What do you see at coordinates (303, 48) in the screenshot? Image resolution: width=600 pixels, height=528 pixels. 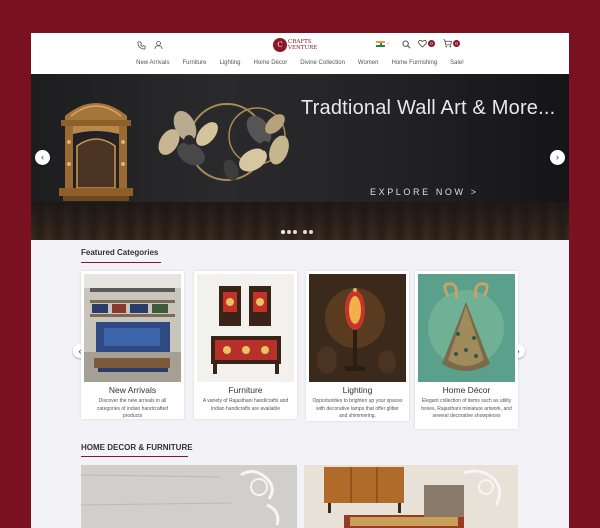 I see `logo-line-2: VENTURE` at bounding box center [303, 48].